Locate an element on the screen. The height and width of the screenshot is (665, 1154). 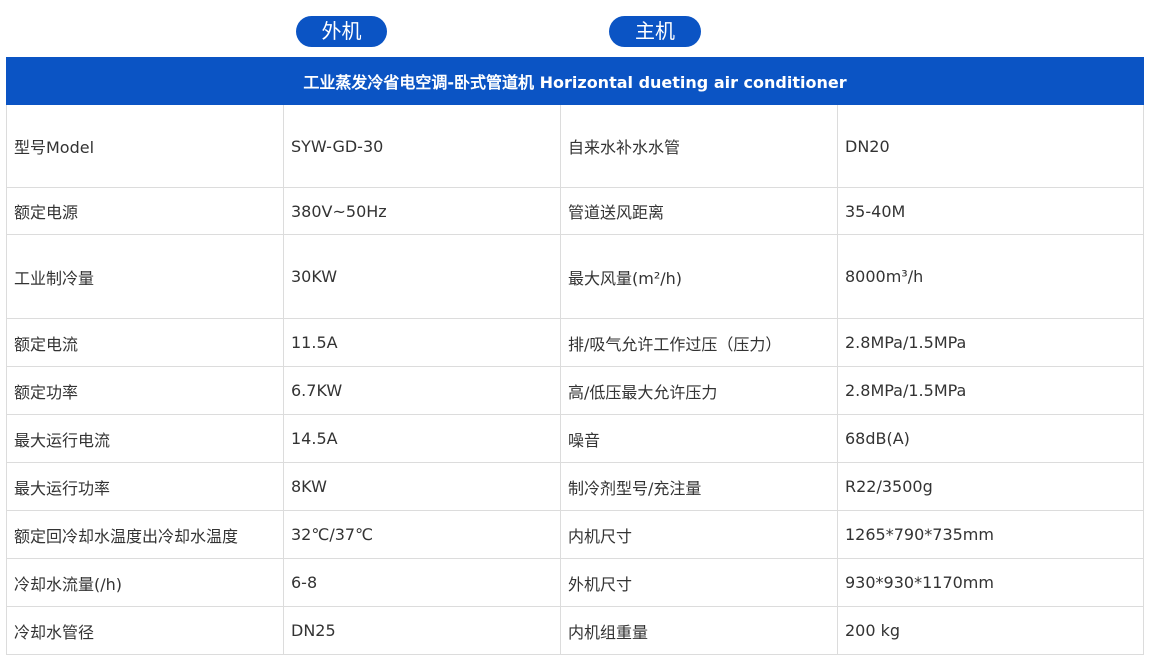
table-row: 冷却水流量(/h) 6-8 外机尺寸 930*930*1170mm is located at coordinates (575, 582).